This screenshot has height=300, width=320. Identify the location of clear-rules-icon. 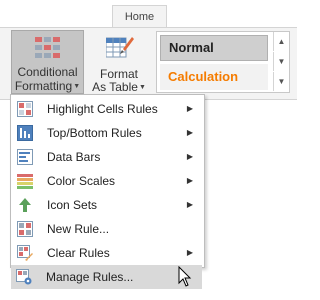
(25, 253).